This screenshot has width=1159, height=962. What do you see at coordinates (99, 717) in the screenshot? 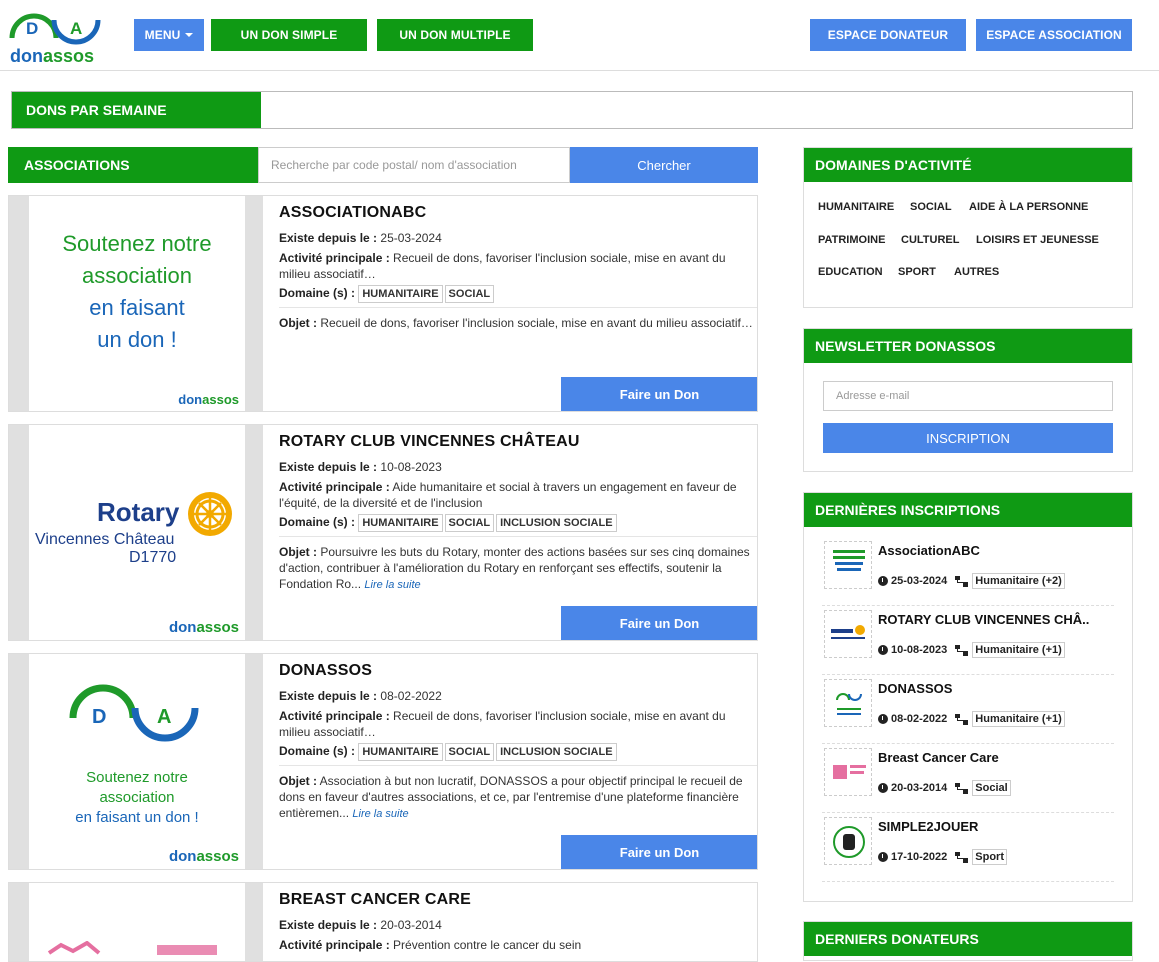
I see `svg-text: D` at bounding box center [99, 717].